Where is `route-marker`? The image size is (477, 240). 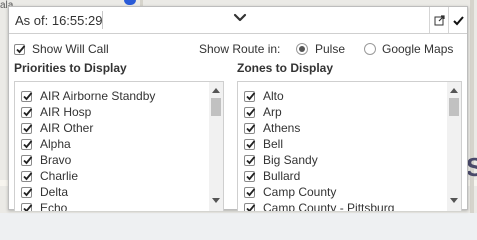
route-marker is located at coordinates (130, 2).